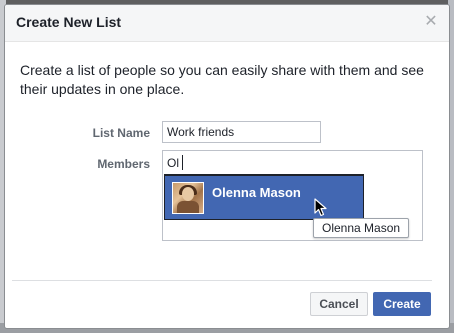  Describe the element at coordinates (320, 207) in the screenshot. I see `mouse-pointer-icon` at that location.